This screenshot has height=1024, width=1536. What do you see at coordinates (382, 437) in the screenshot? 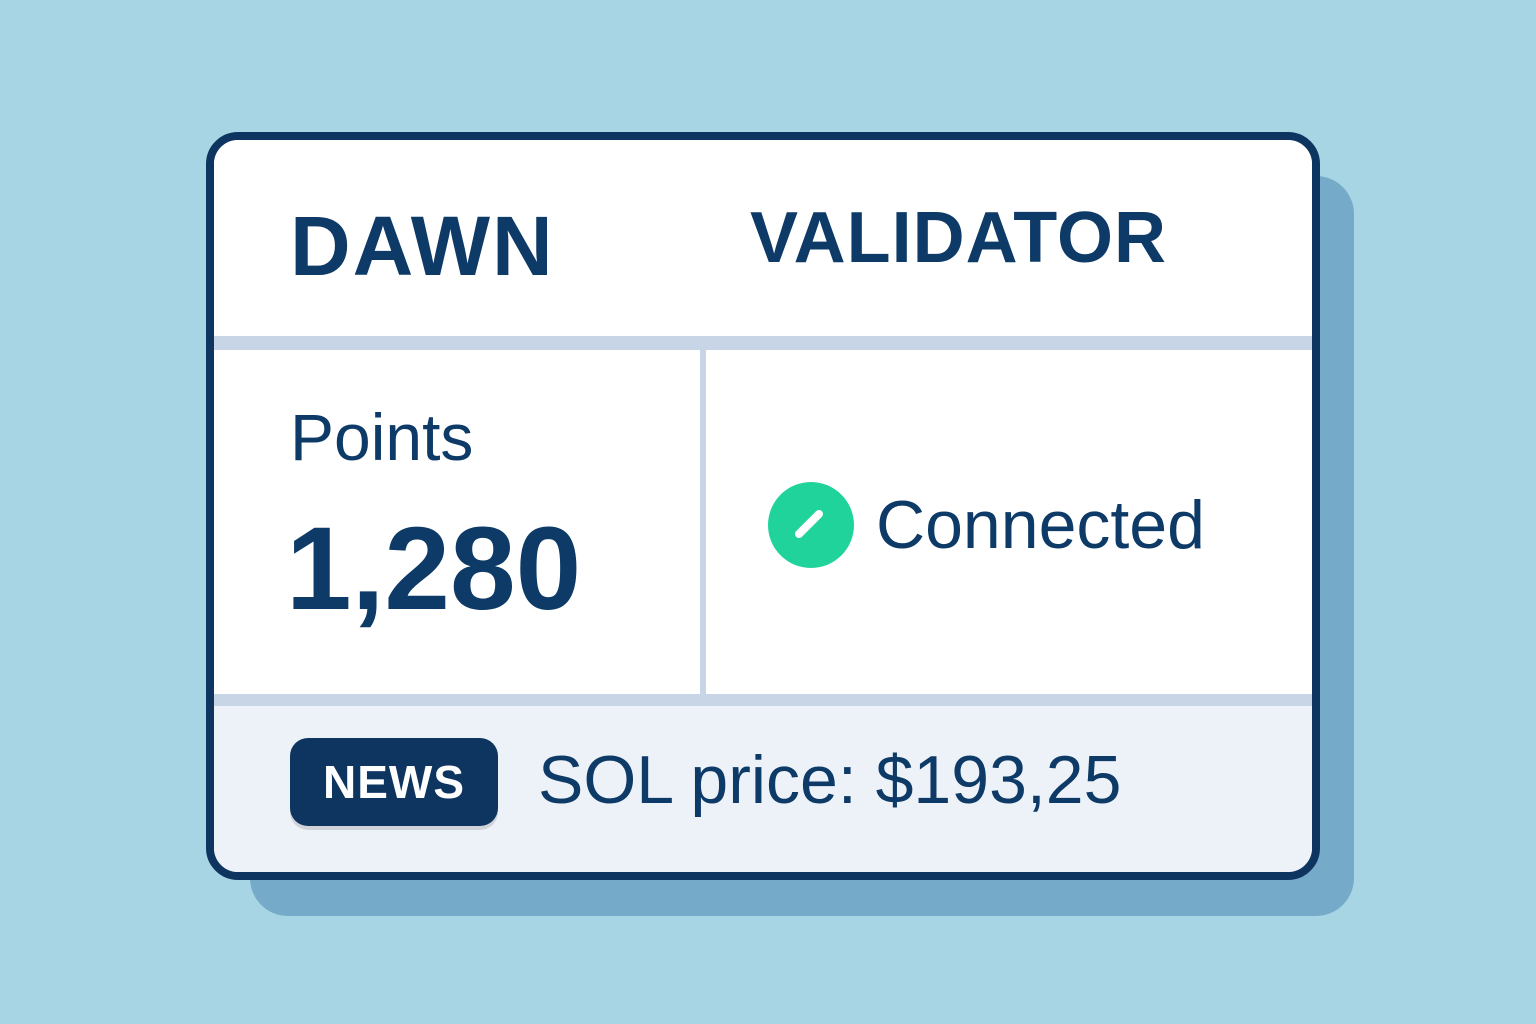
I see `points-label: Points` at bounding box center [382, 437].